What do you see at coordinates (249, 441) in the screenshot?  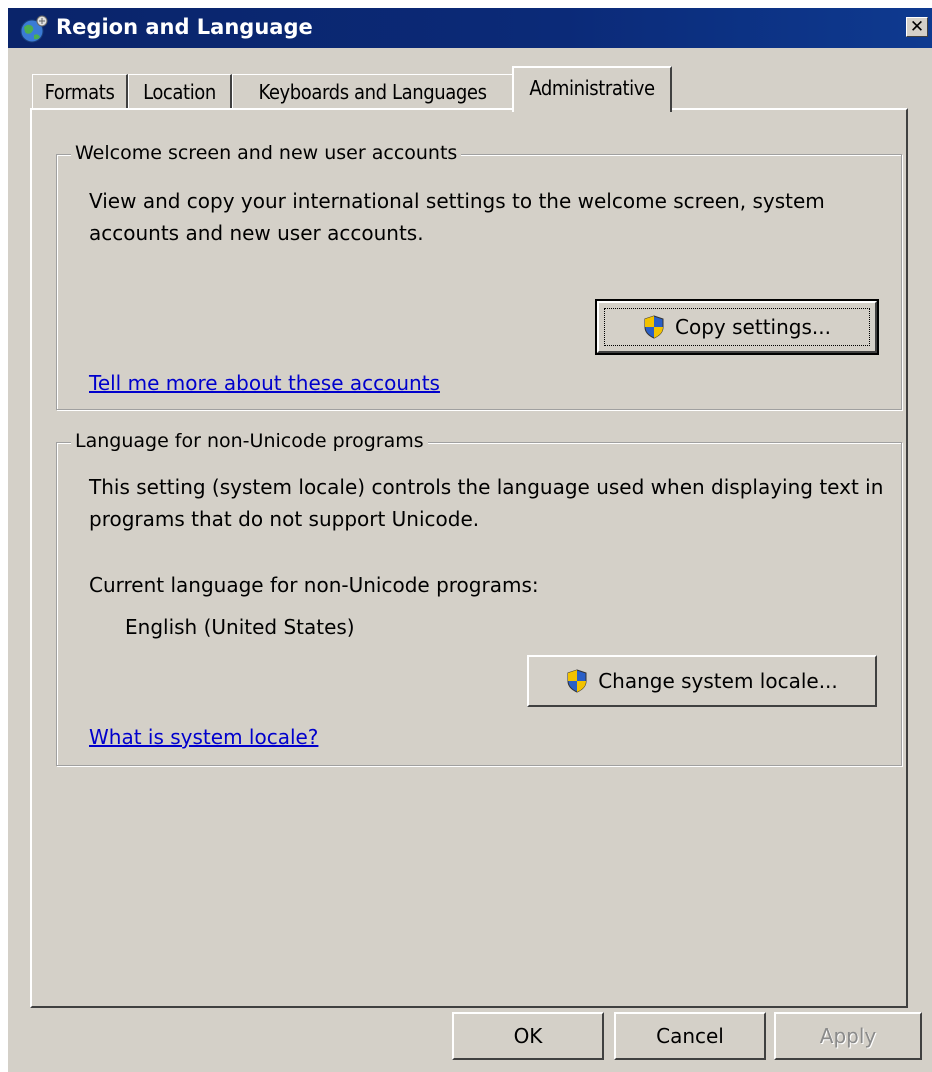 I see `group-legend: Language for non-Unicode programs` at bounding box center [249, 441].